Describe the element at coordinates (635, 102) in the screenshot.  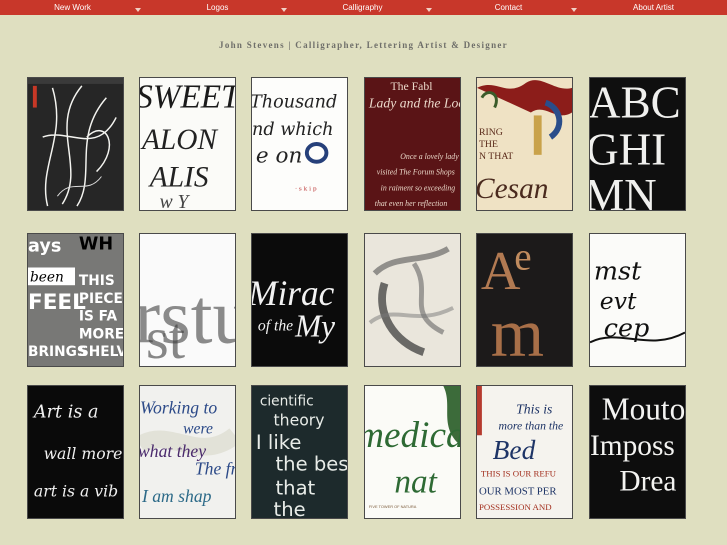
I see `svg-text: ABC` at that location.